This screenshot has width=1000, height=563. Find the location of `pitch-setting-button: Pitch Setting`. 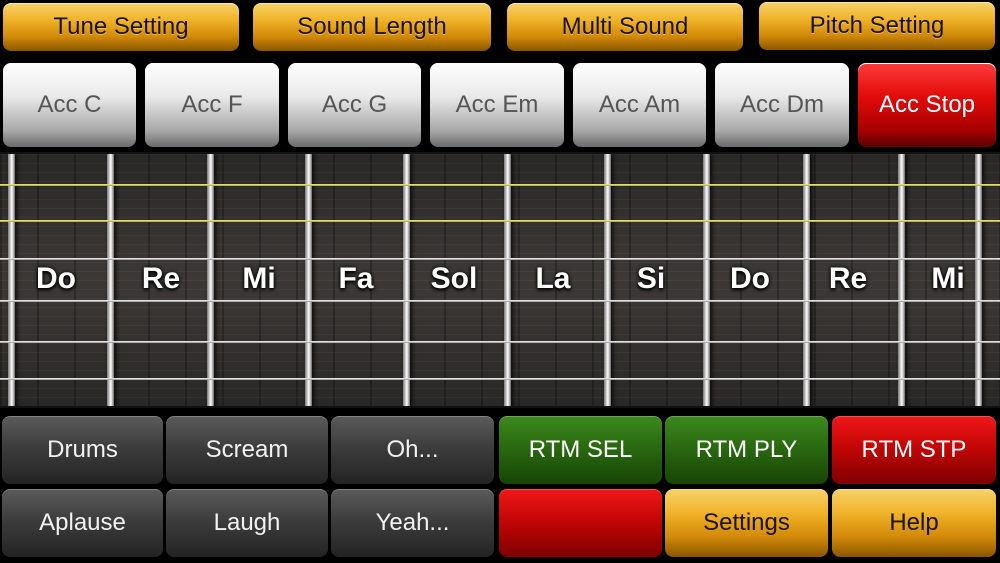

pitch-setting-button: Pitch Setting is located at coordinates (877, 26).